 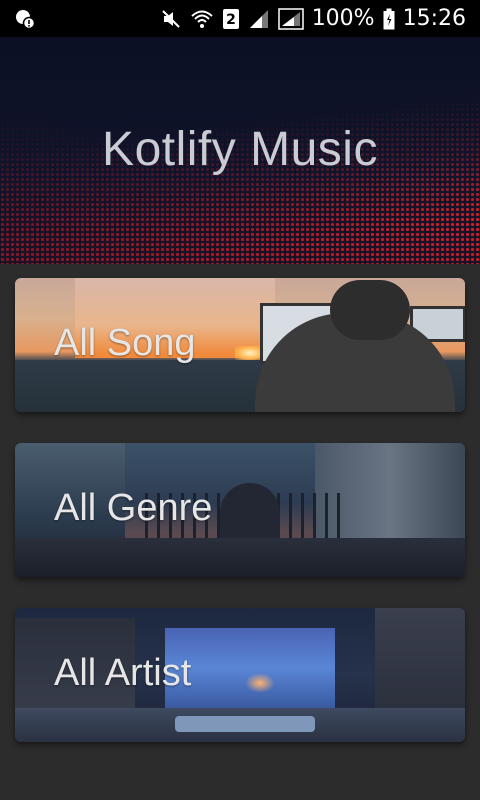 I want to click on app-title: Kotlify Music, so click(x=240, y=149).